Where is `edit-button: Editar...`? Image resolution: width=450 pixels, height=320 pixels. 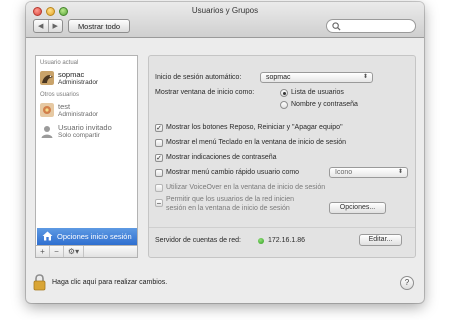 edit-button: Editar... is located at coordinates (380, 240).